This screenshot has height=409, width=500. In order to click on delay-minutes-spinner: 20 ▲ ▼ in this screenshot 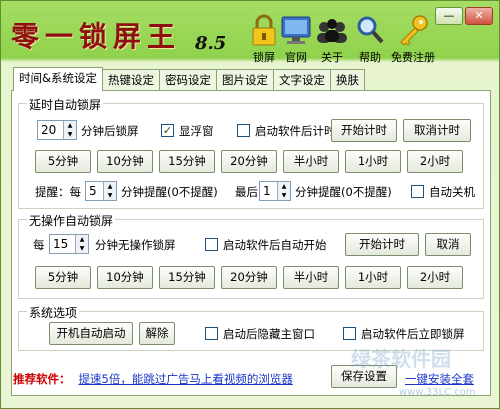, I will do `click(57, 130)`.